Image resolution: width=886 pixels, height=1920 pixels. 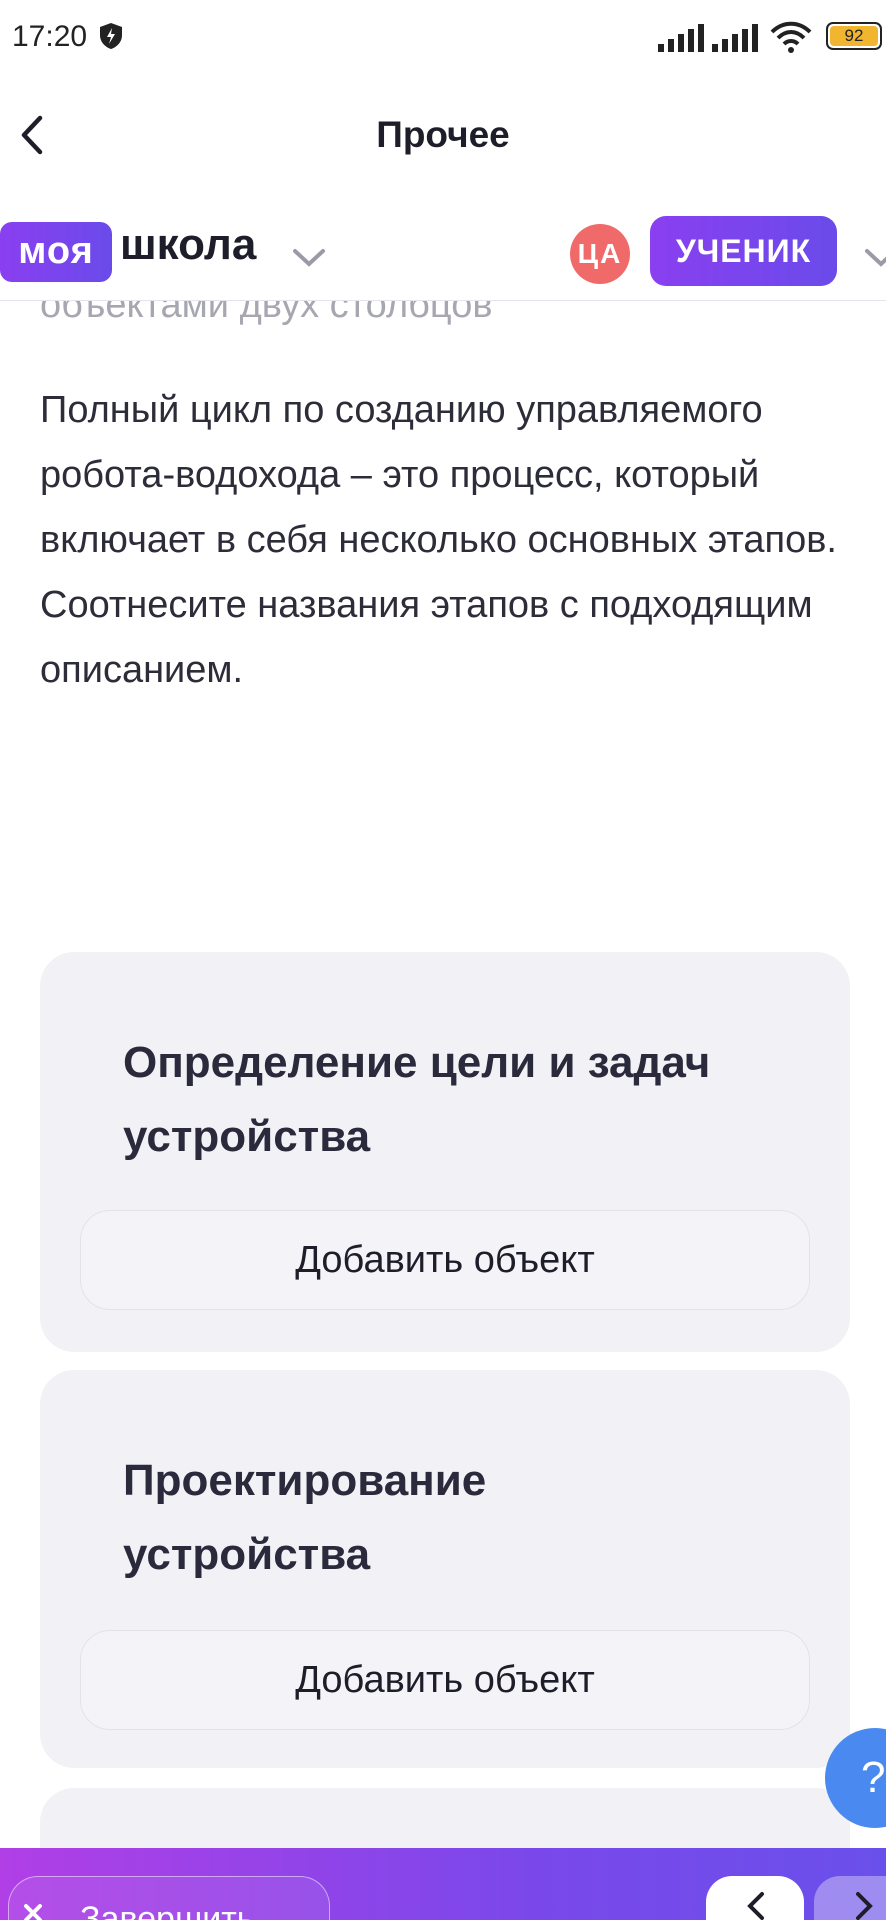 I want to click on battery-icon: 92, so click(x=854, y=36).